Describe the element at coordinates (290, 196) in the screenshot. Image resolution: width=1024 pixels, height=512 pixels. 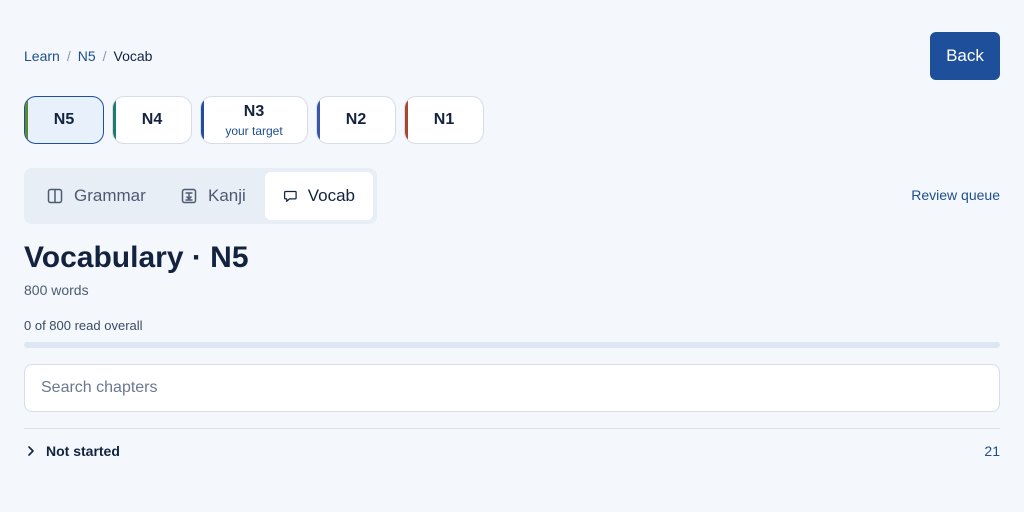
I see `speech-bubble-icon` at that location.